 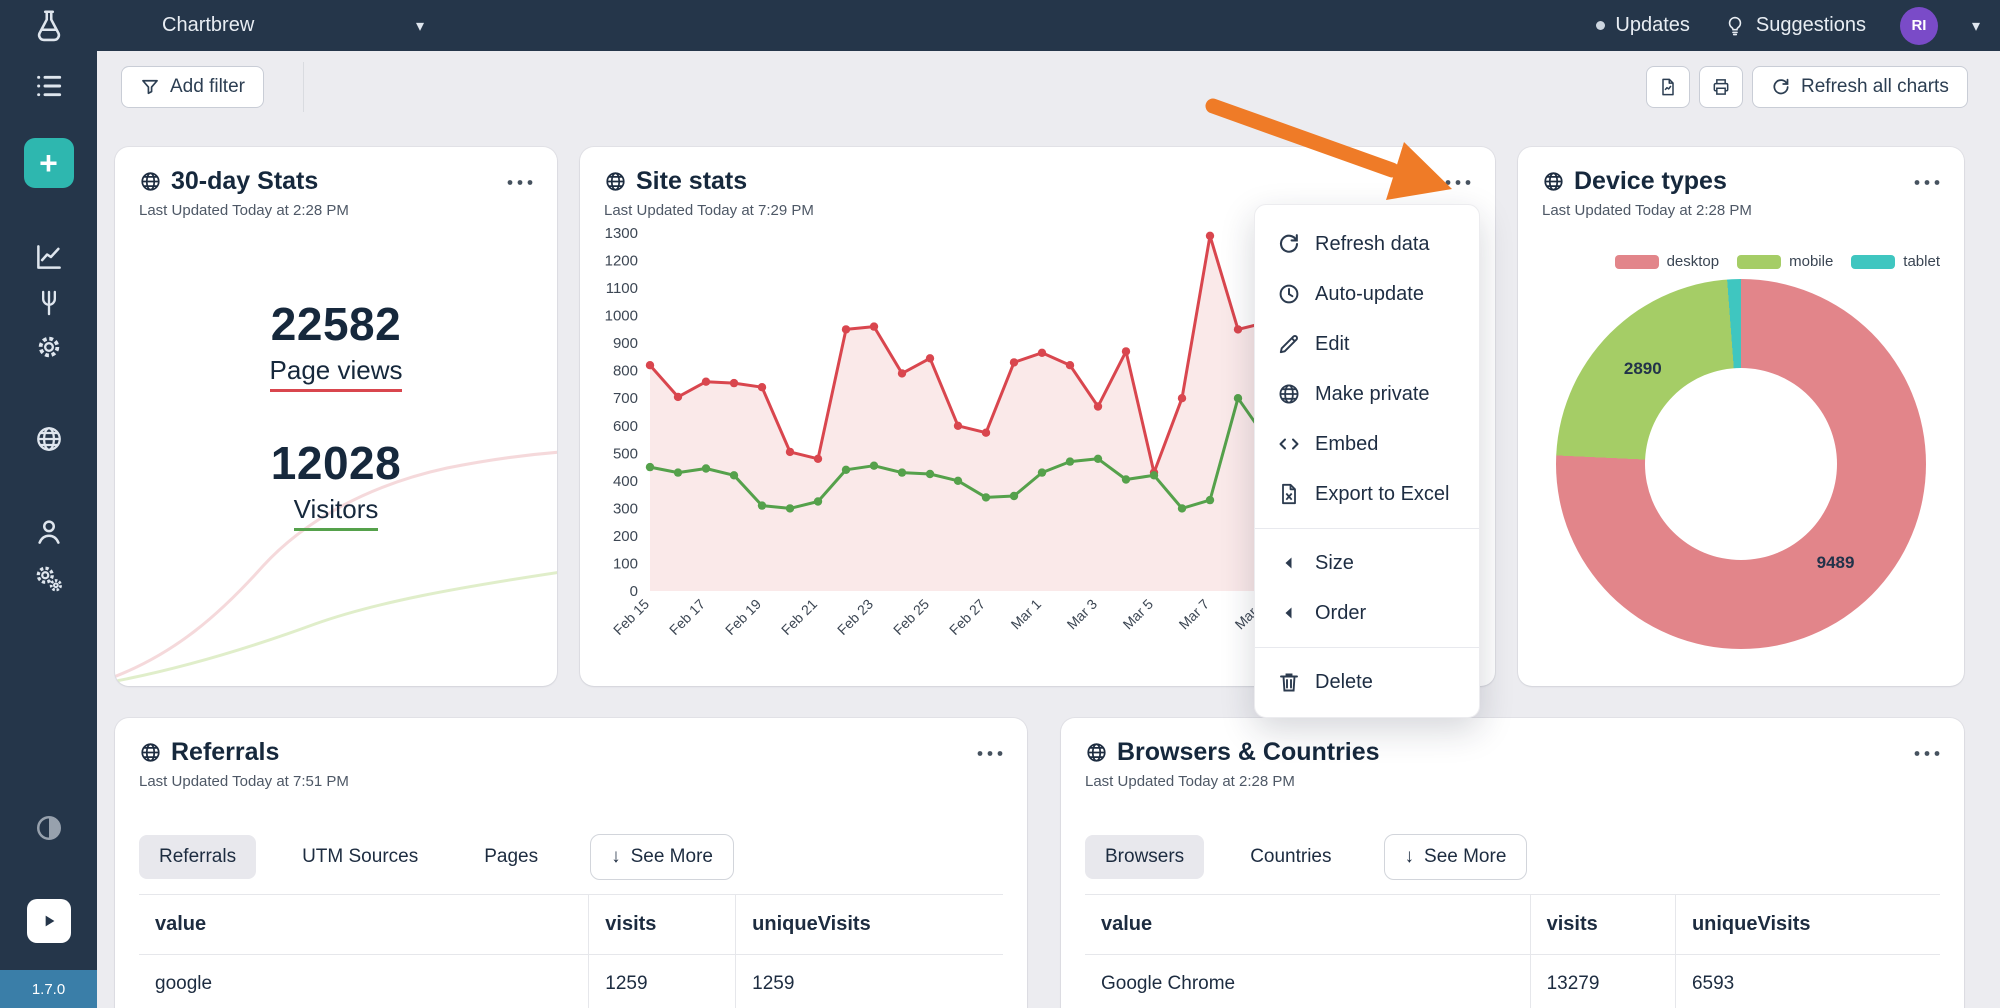 I want to click on suggestions-button: Suggestions, so click(x=1795, y=25).